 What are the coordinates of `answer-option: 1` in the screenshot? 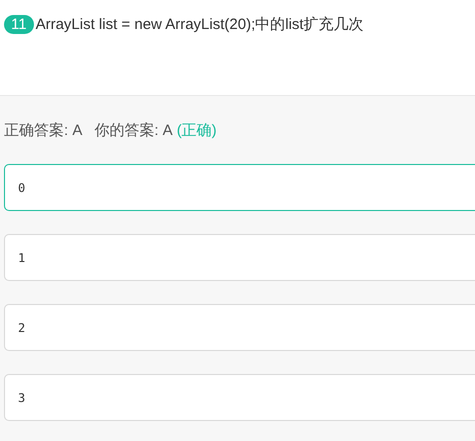 It's located at (239, 257).